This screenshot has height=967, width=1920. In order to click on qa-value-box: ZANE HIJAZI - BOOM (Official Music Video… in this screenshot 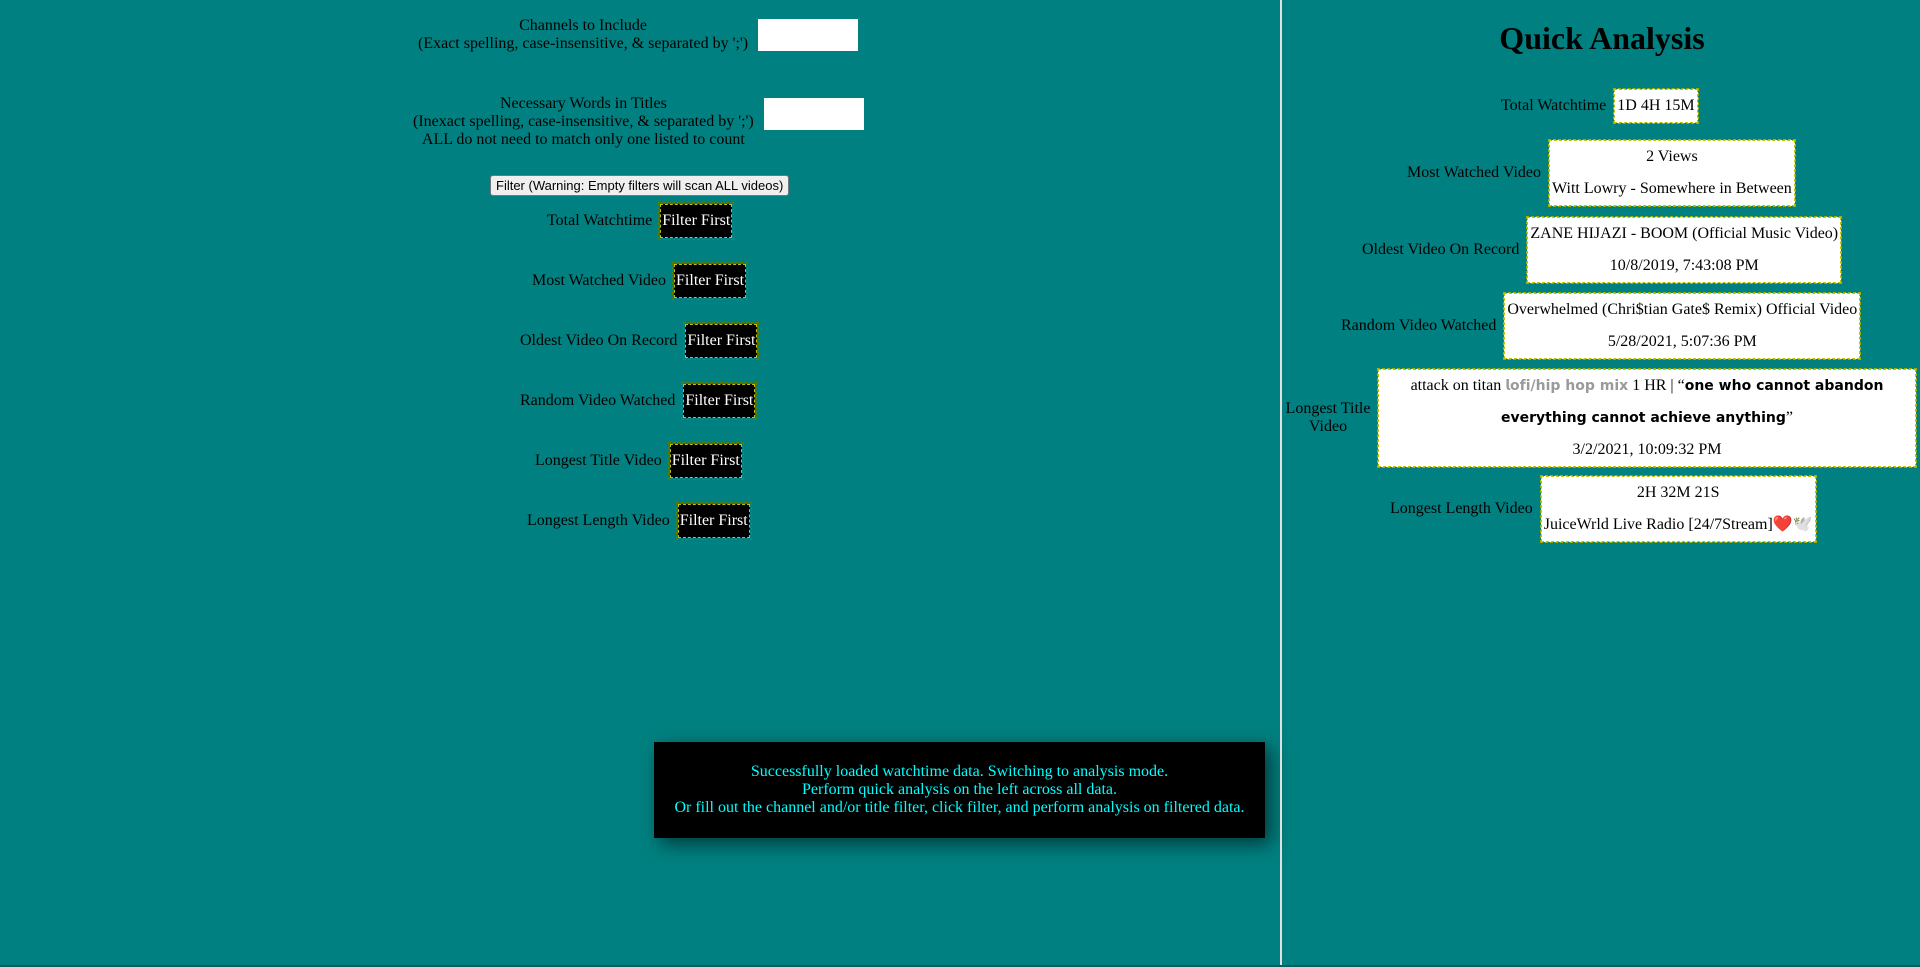, I will do `click(1684, 250)`.